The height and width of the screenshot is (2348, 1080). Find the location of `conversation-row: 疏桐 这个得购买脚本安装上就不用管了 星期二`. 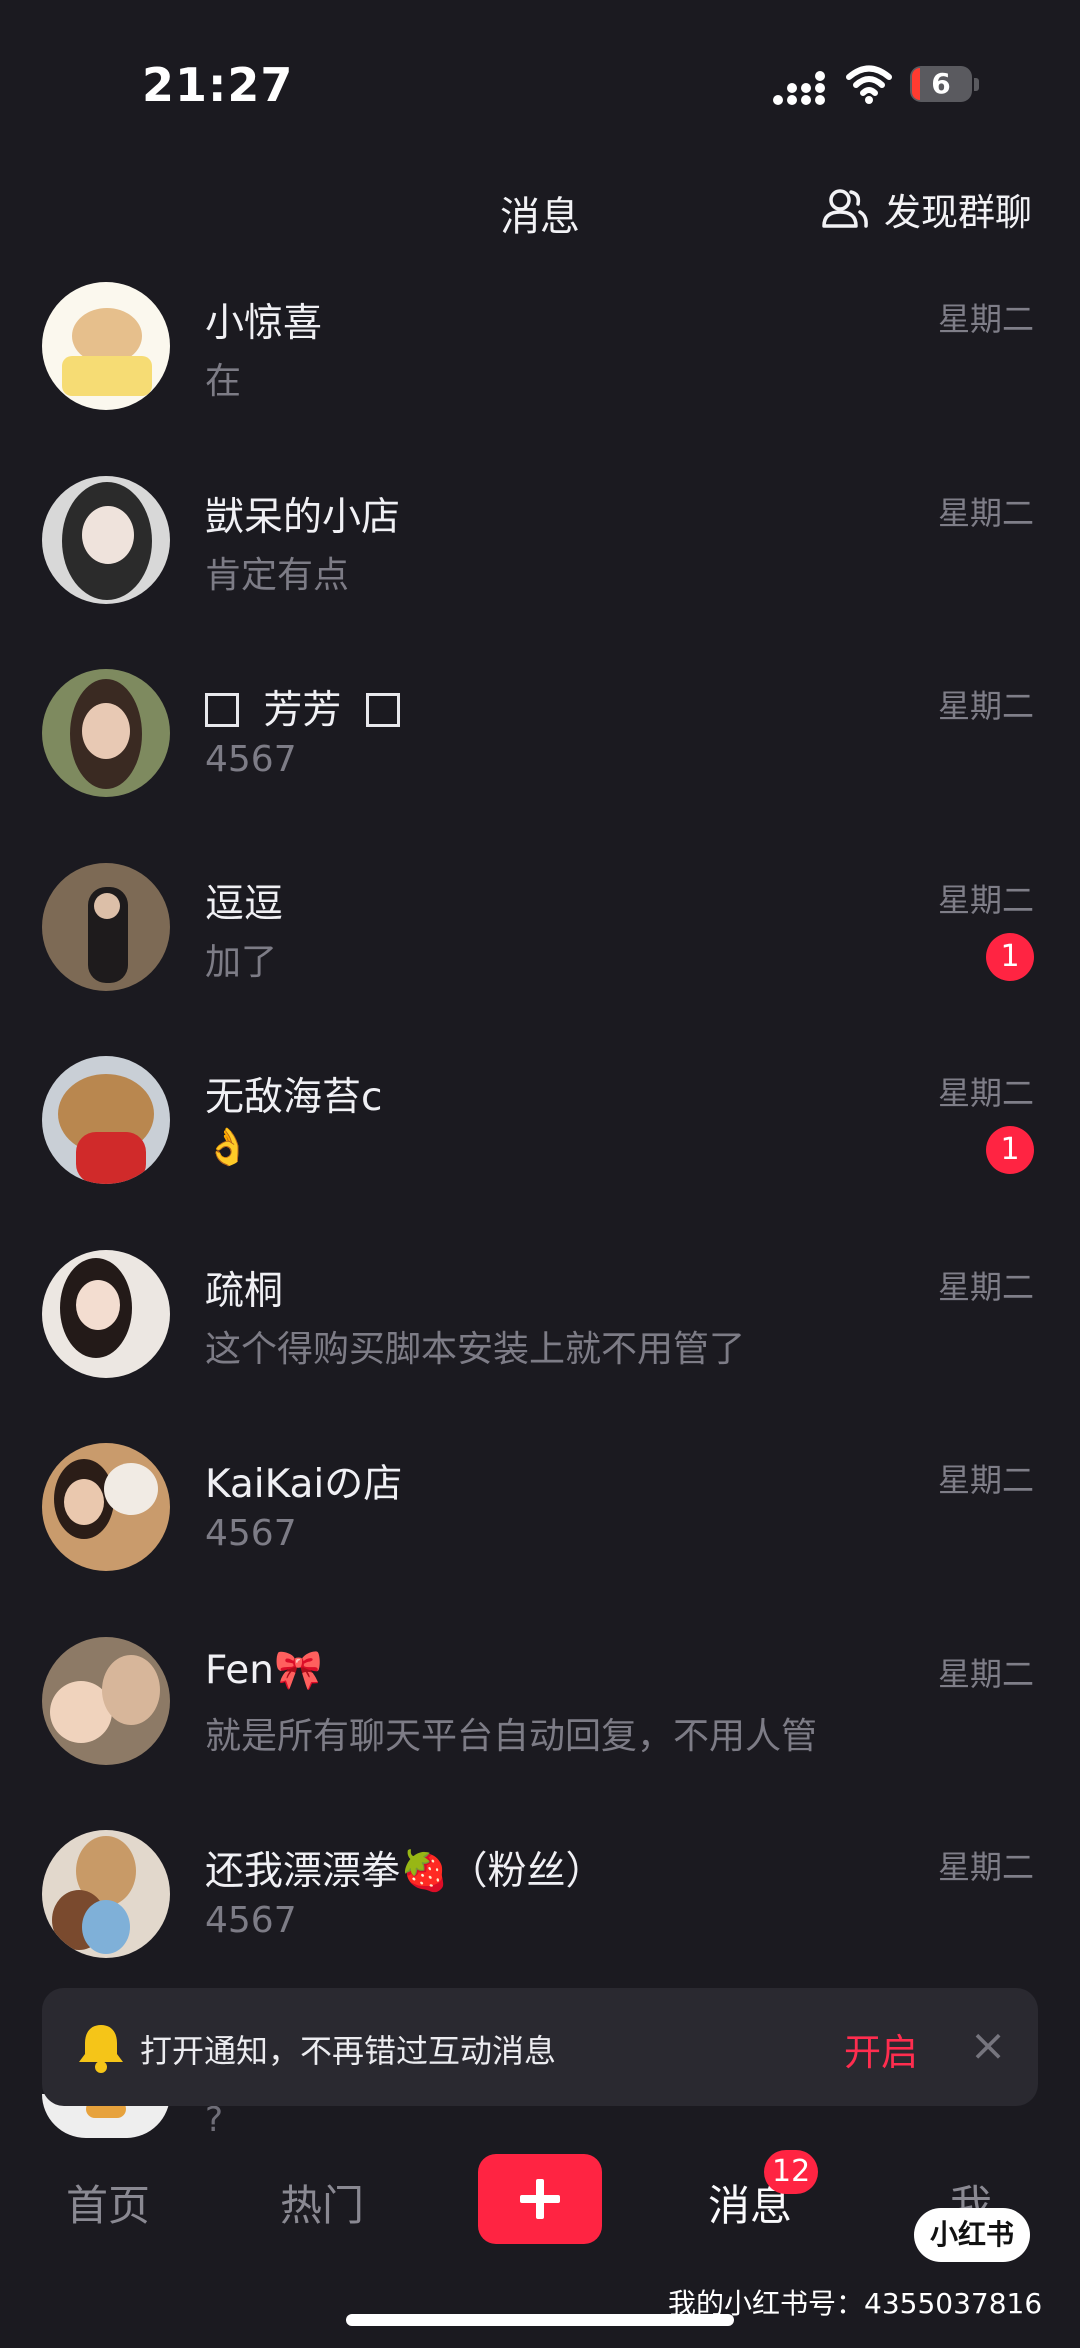

conversation-row: 疏桐 这个得购买脚本安装上就不用管了 星期二 is located at coordinates (540, 1339).